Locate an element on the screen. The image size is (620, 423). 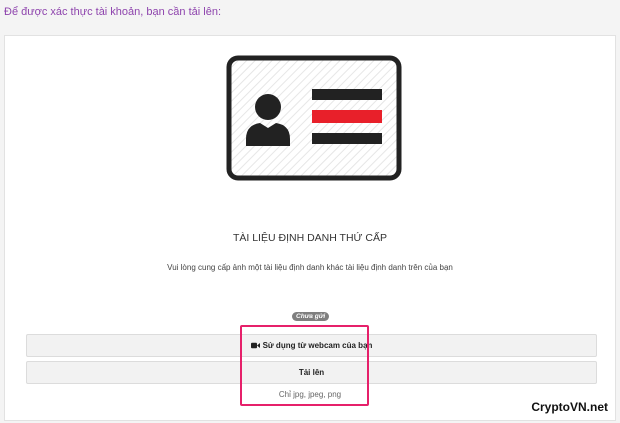
upload-button-label: Tải lên is located at coordinates (311, 372).